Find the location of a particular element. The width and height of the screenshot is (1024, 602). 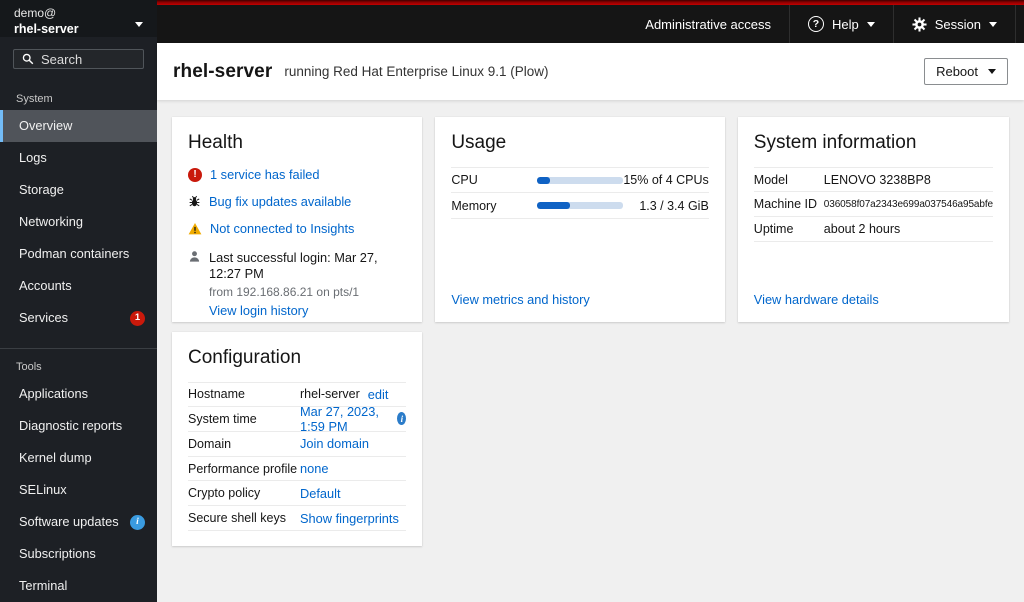

model-row: Model LENOVO 3238BP8 is located at coordinates (873, 179).